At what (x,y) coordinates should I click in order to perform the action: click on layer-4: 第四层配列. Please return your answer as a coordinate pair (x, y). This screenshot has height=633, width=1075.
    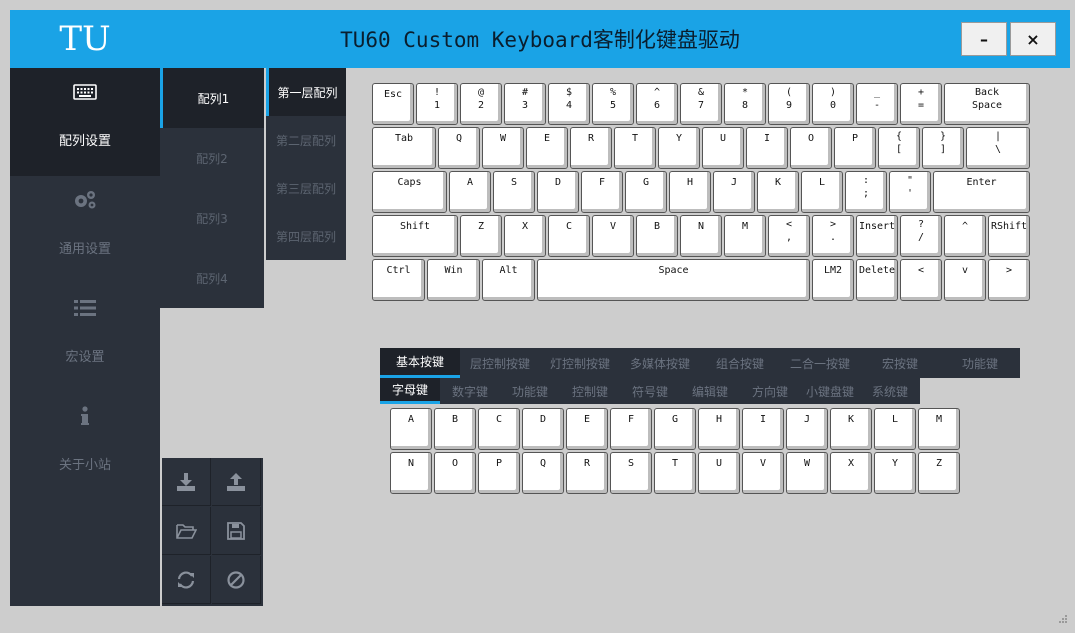
    Looking at the image, I should click on (306, 236).